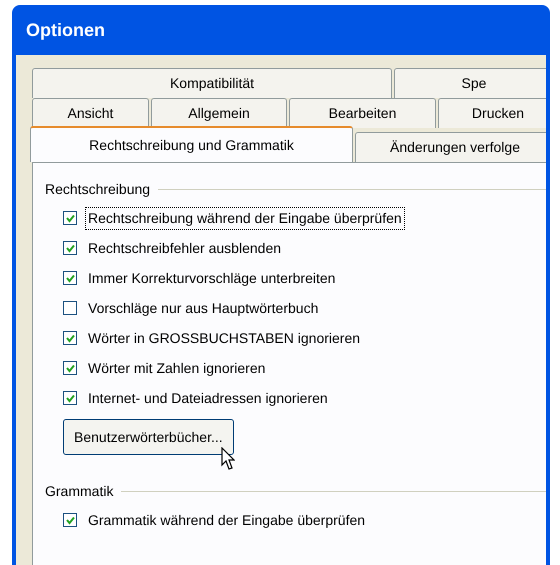  What do you see at coordinates (492, 113) in the screenshot?
I see `tab: Drucken` at bounding box center [492, 113].